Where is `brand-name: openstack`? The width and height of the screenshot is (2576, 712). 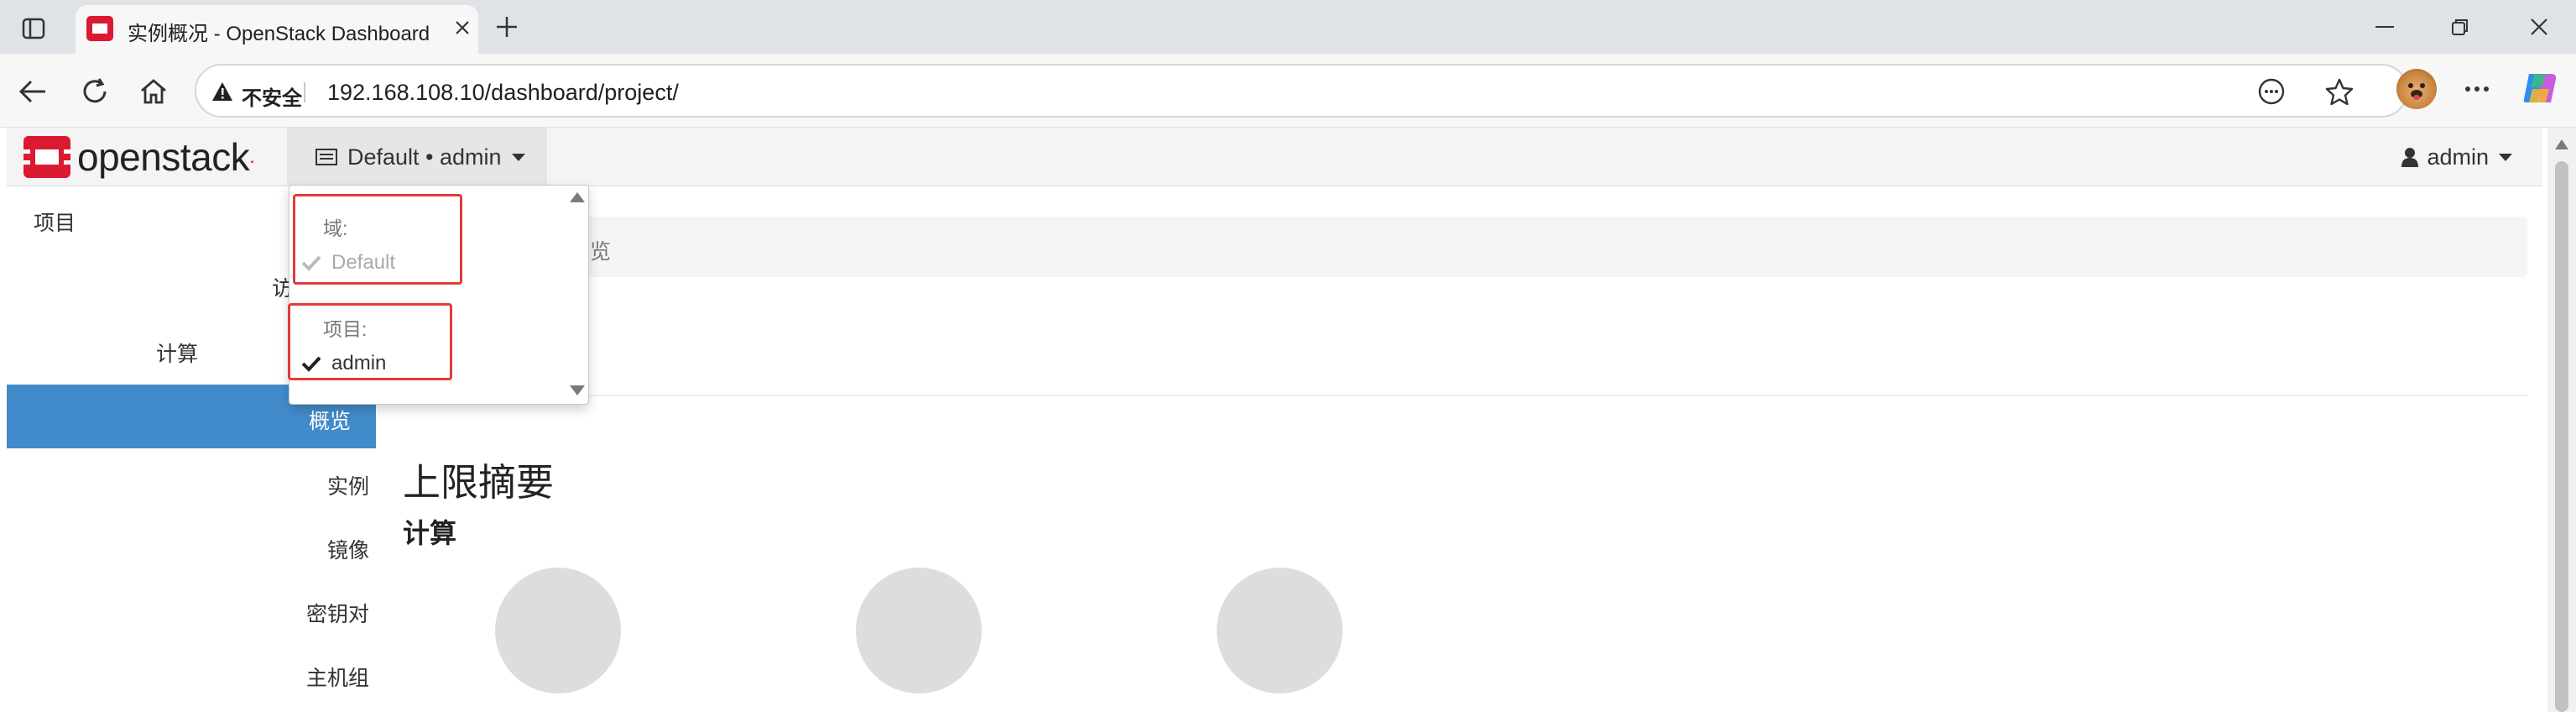 brand-name: openstack is located at coordinates (163, 157).